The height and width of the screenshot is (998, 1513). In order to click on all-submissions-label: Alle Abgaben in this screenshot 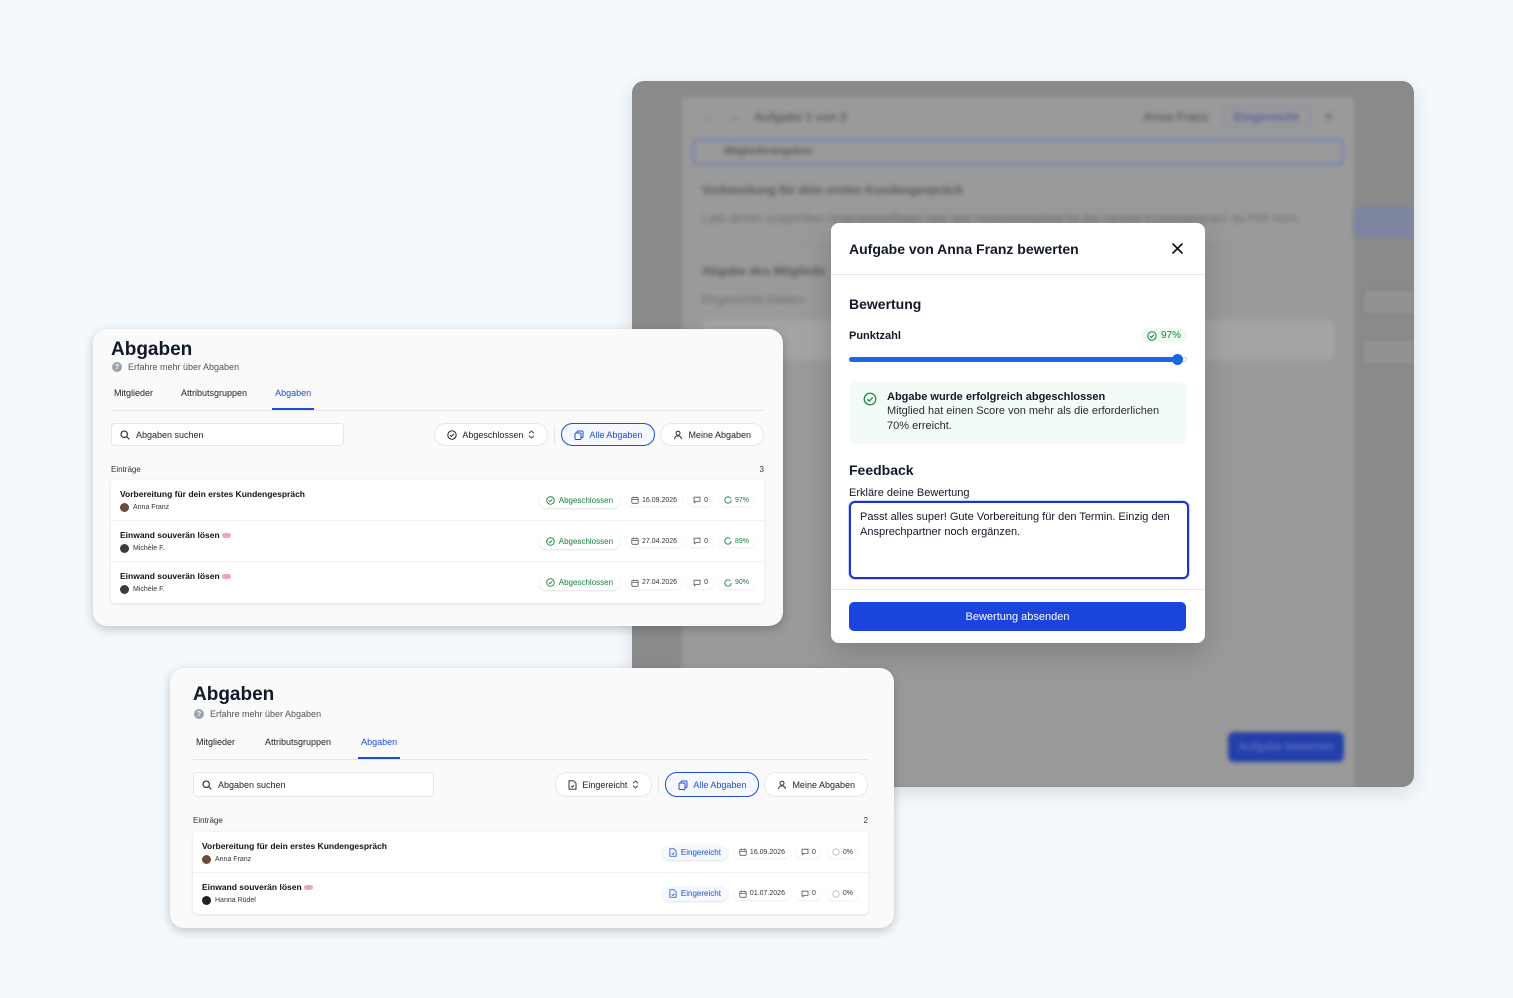, I will do `click(720, 784)`.